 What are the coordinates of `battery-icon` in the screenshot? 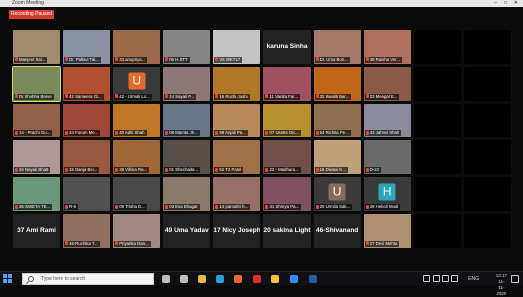 It's located at (445, 278).